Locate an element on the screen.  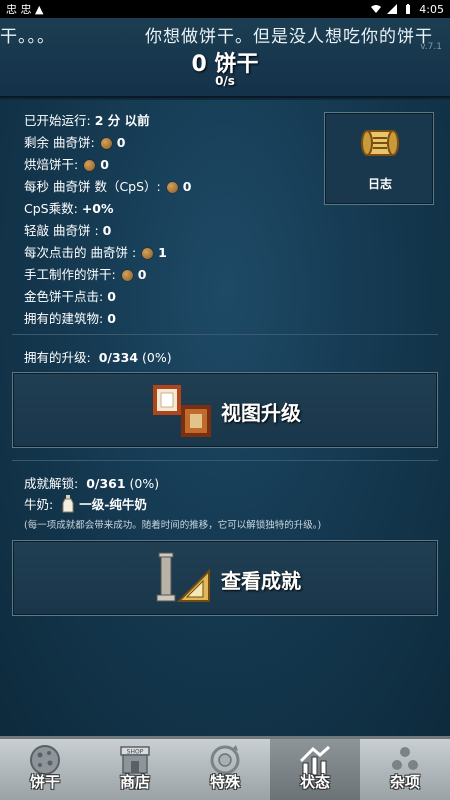
ticker-text-left: 干。。。 is located at coordinates (27, 37).